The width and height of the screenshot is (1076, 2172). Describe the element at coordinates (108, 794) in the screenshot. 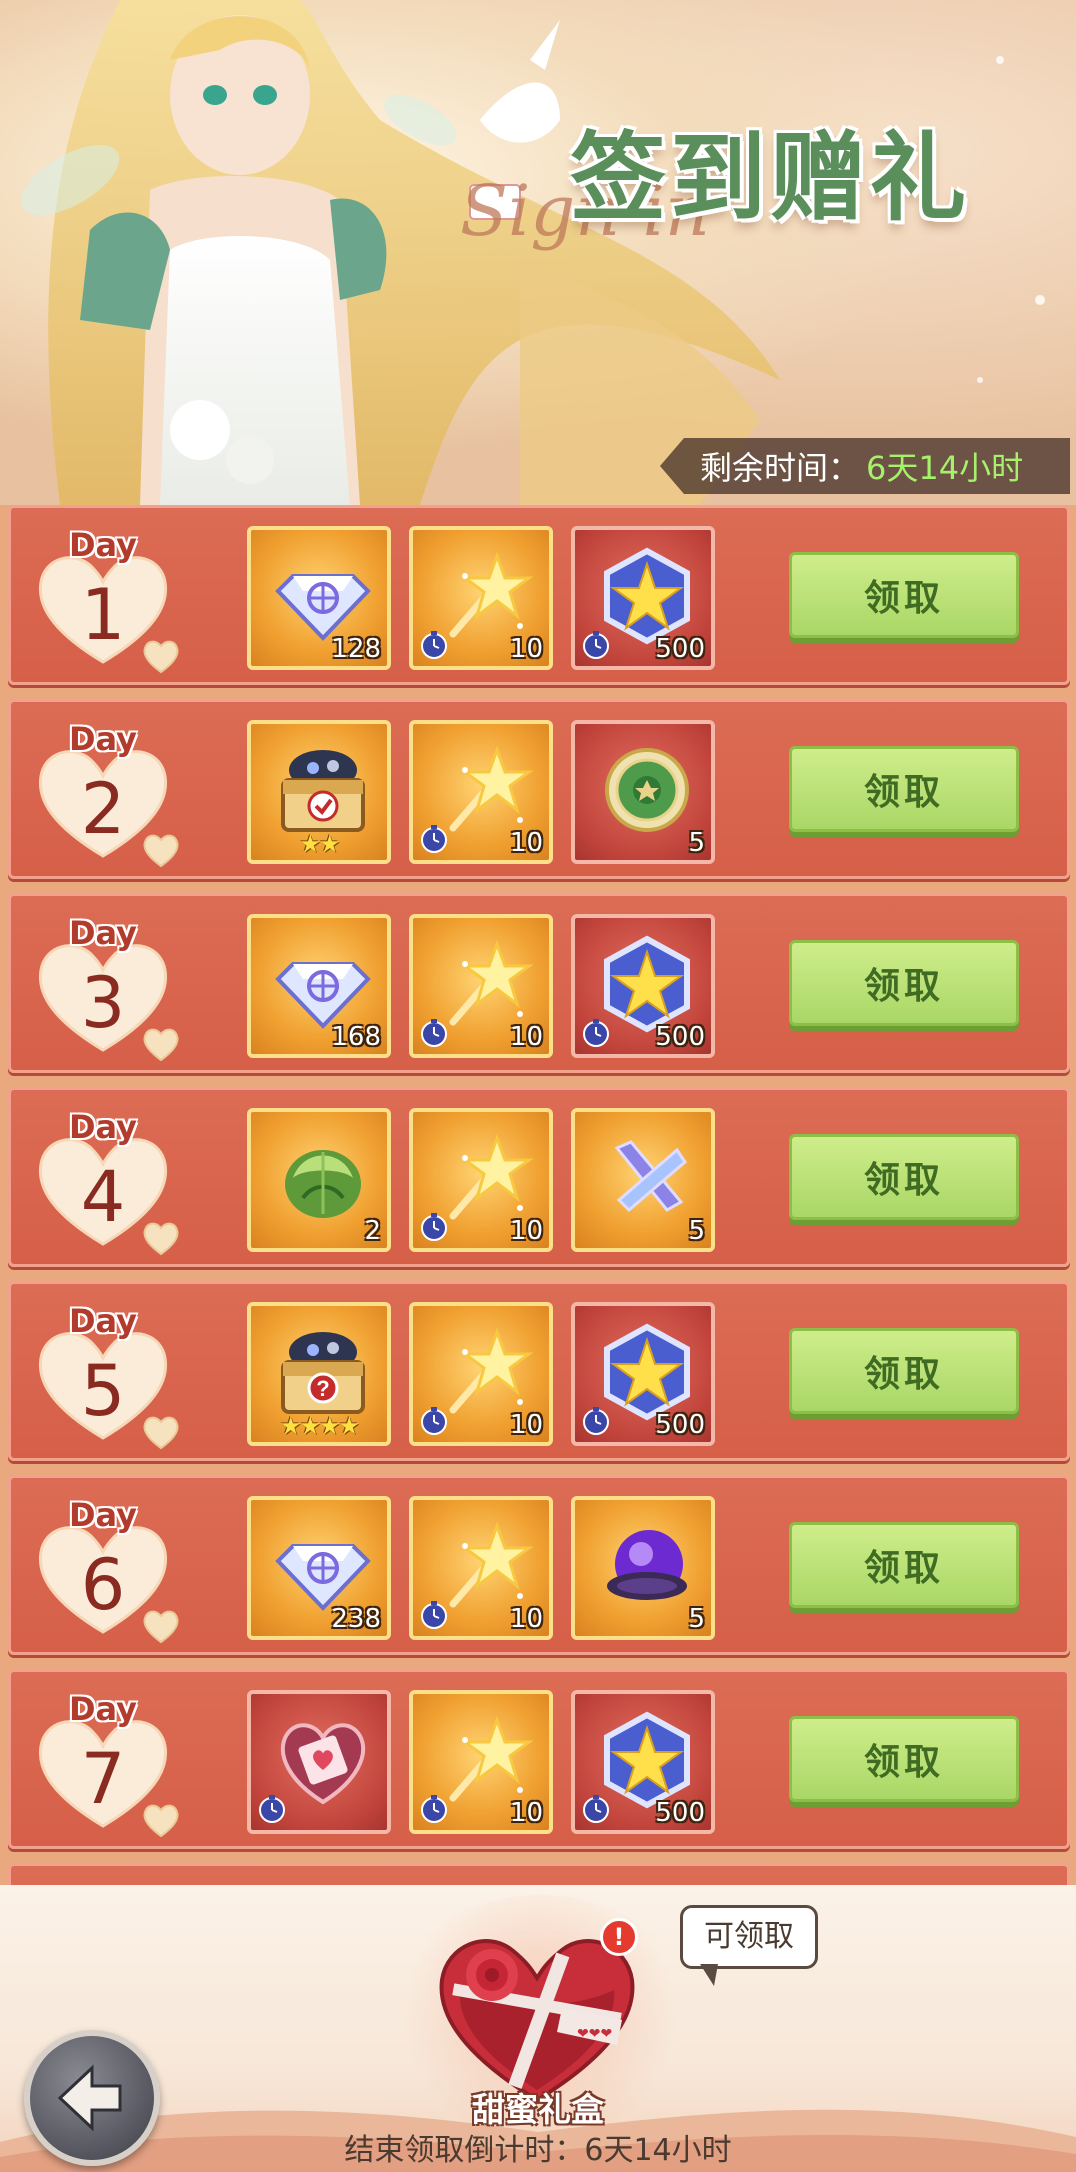

I see `day-heart-badge: Day 2` at that location.